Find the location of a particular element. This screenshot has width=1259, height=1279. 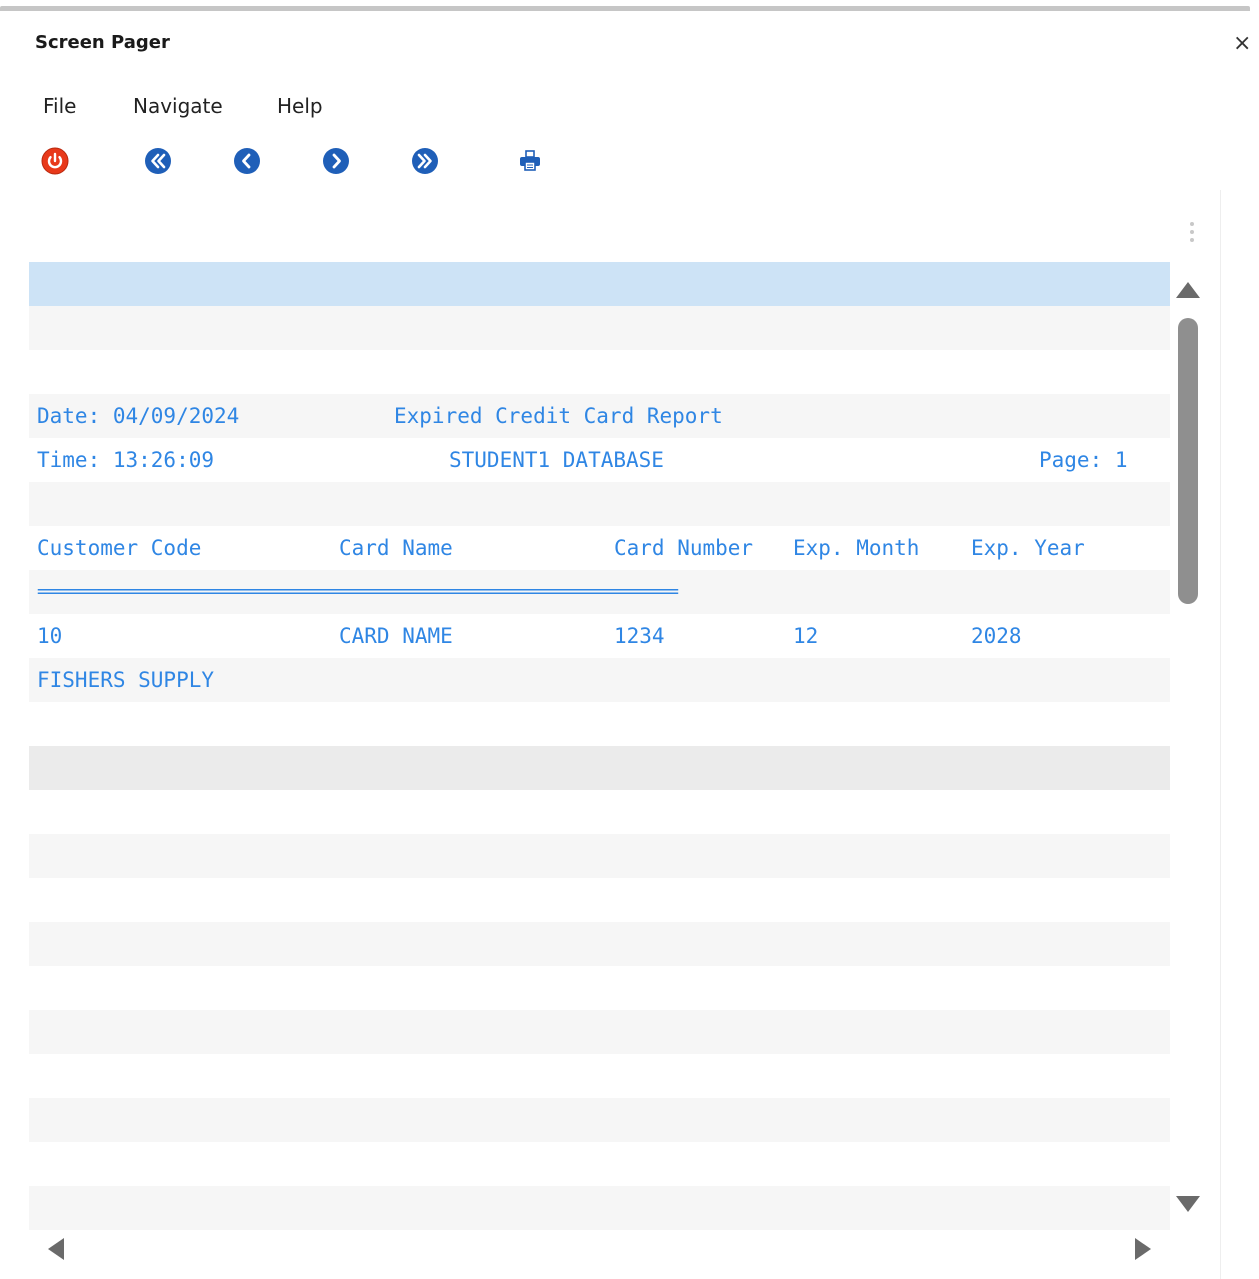

cell-customer-name: FISHERS SUPPLY is located at coordinates (126, 680).